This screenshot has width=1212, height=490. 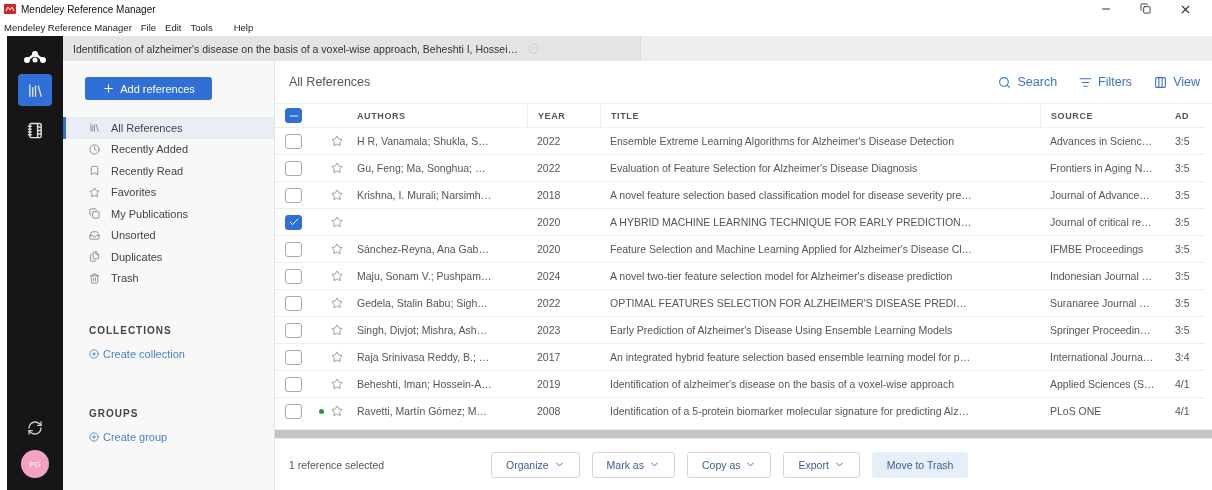 I want to click on sidebar-item: Duplicates, so click(x=168, y=257).